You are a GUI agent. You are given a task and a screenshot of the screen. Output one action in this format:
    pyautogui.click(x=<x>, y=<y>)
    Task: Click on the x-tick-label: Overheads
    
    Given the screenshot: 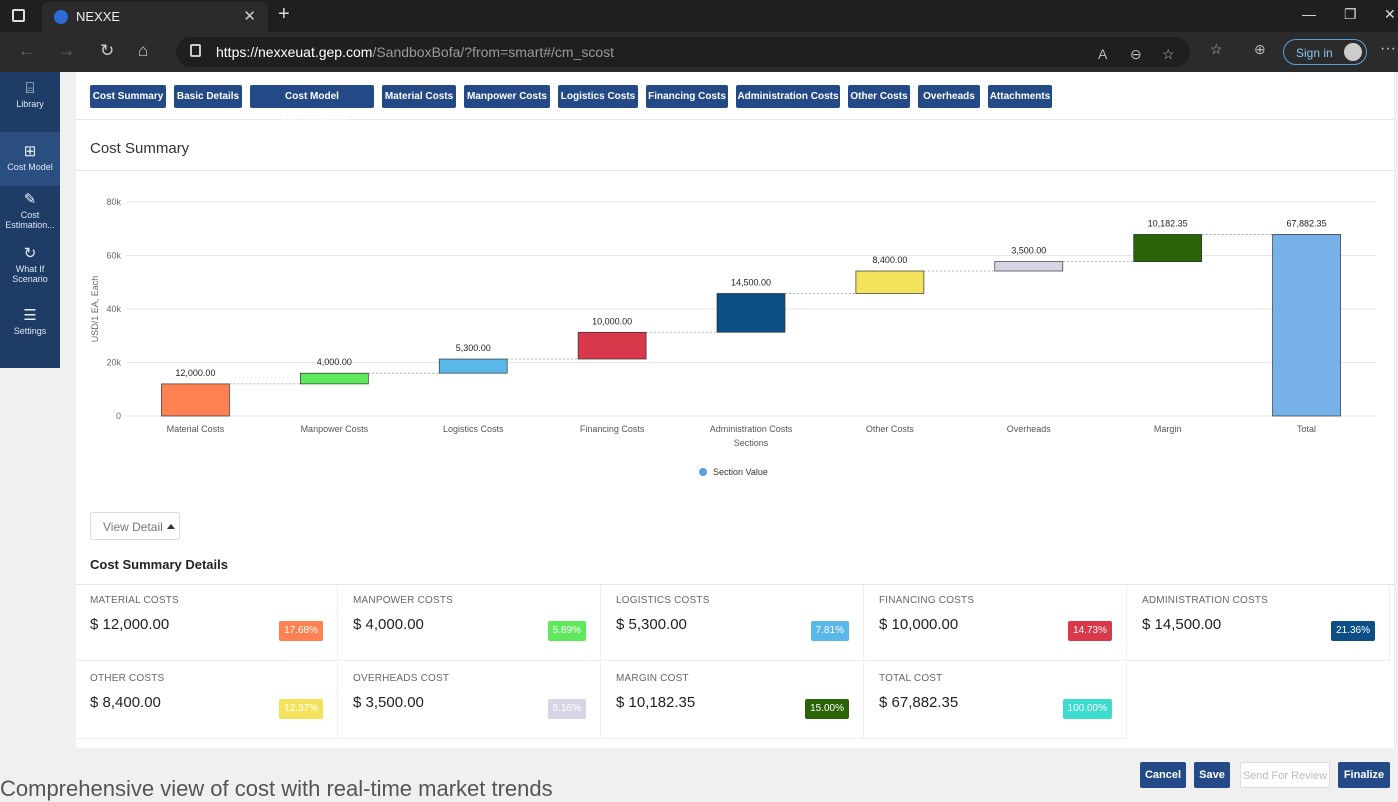 What is the action you would take?
    pyautogui.click(x=1029, y=429)
    